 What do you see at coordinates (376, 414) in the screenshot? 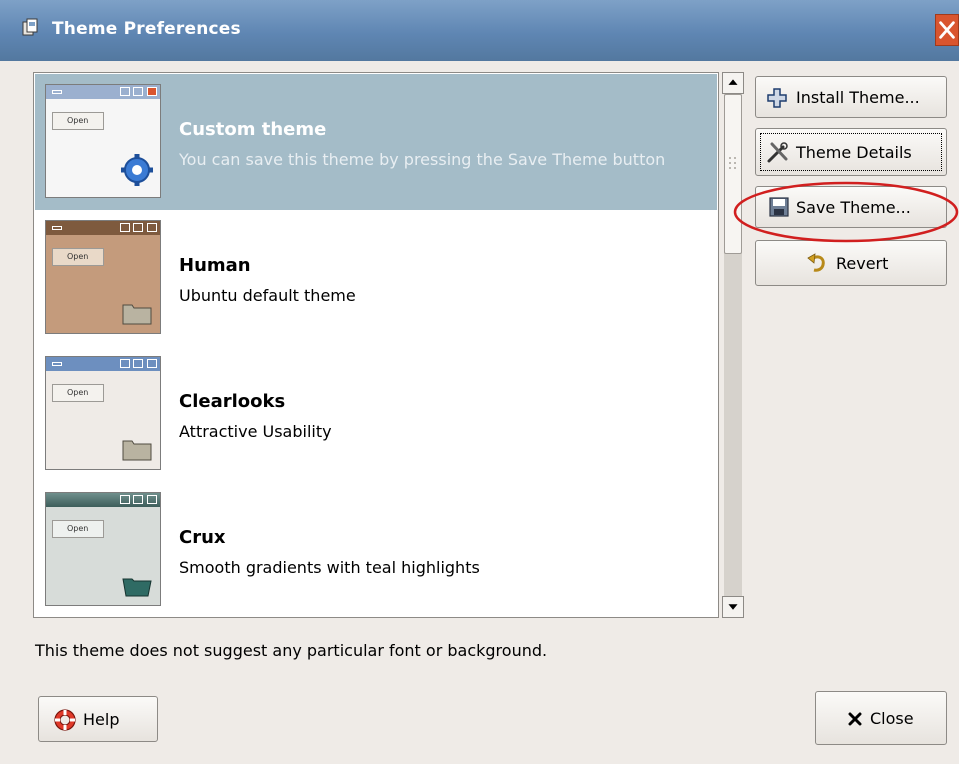
I see `theme-row-clearlooks: Open Clearlooks Attractive Usability` at bounding box center [376, 414].